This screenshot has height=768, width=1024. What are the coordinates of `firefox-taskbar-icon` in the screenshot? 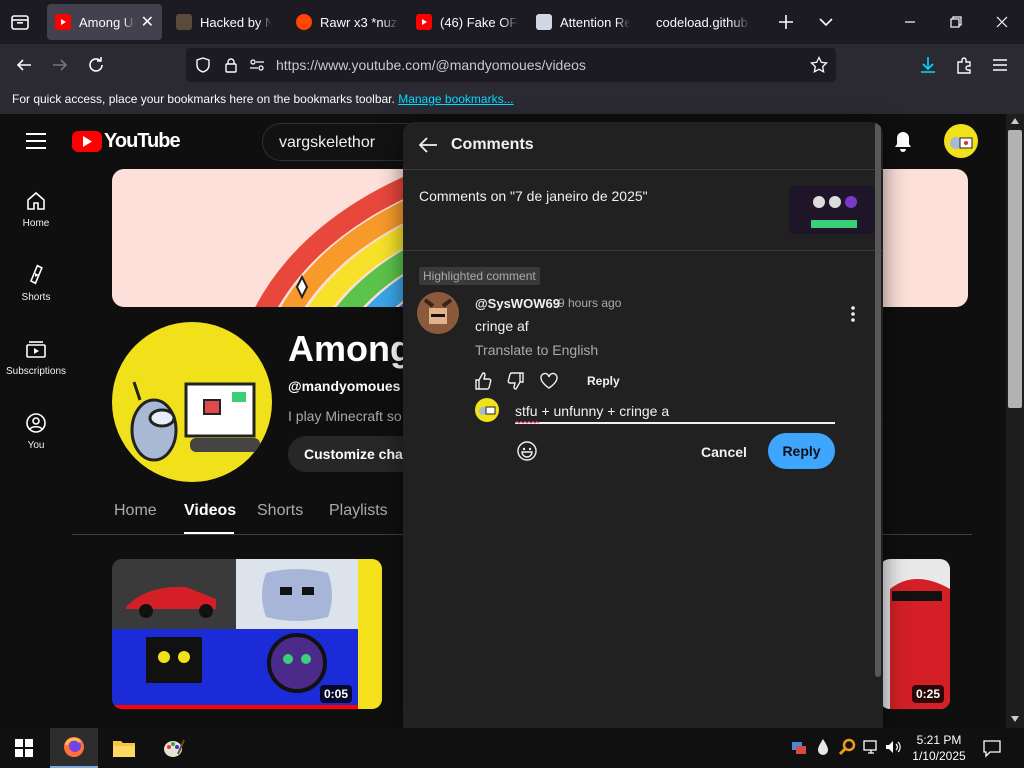 It's located at (74, 748).